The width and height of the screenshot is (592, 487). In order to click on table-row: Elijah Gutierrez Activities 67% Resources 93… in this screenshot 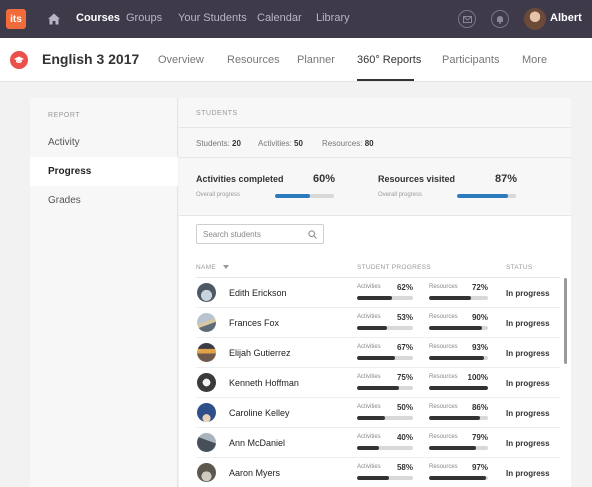, I will do `click(378, 353)`.